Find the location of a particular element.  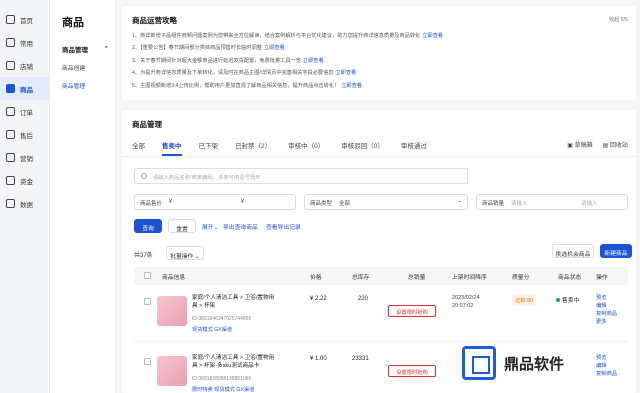

sidebar-item-home: 首页 is located at coordinates (24, 19).